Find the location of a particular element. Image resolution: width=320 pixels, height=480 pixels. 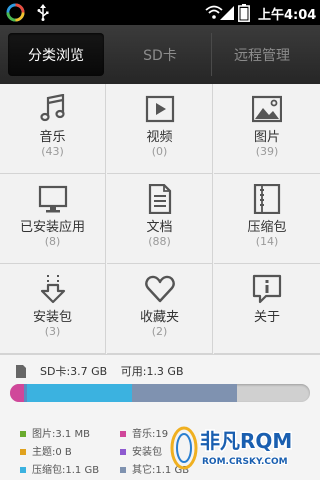

category-label: 图片 is located at coordinates (266, 137).